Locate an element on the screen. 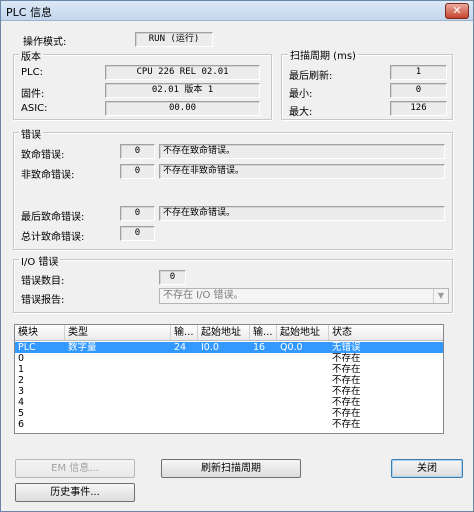  window-title: PLC 信息 is located at coordinates (29, 12).